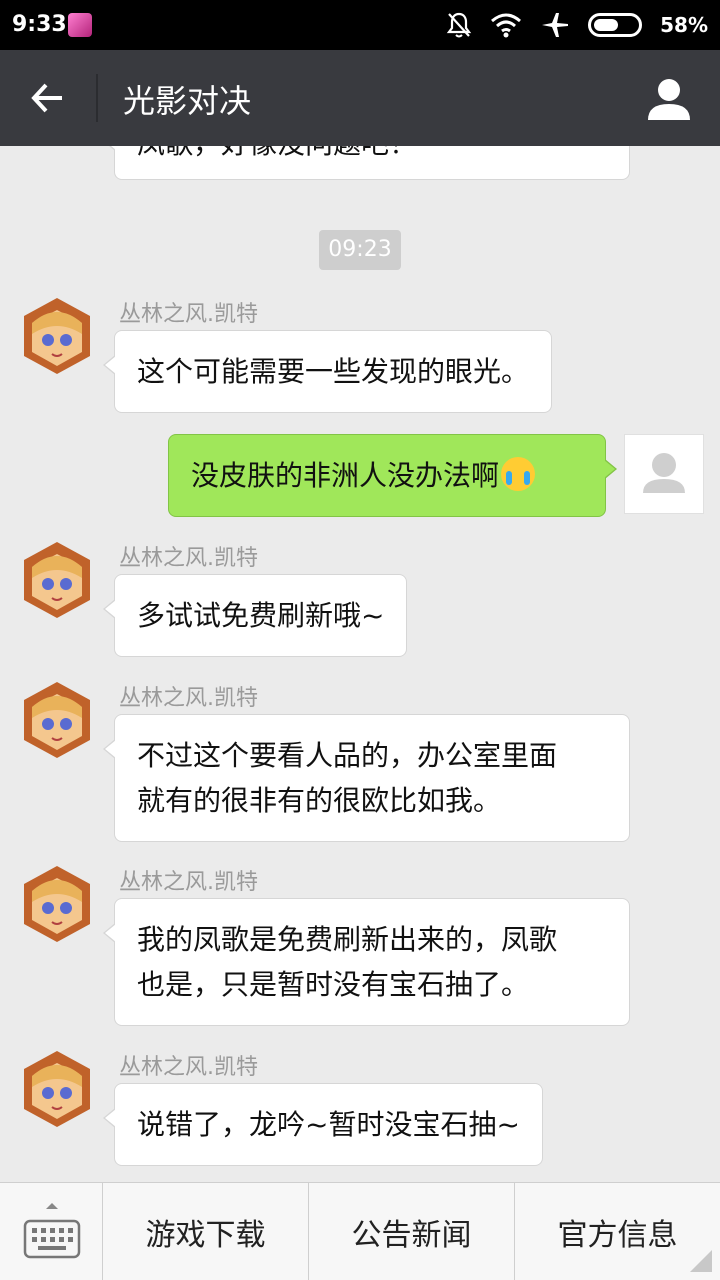 Image resolution: width=720 pixels, height=1280 pixels. I want to click on back-arrow-icon, so click(48, 98).